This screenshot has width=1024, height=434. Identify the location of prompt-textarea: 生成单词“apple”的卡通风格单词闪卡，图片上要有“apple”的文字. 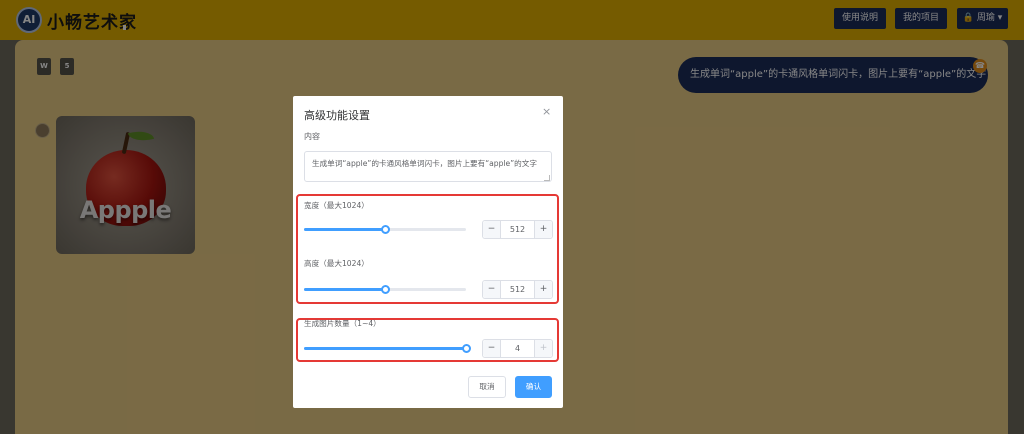
(428, 166).